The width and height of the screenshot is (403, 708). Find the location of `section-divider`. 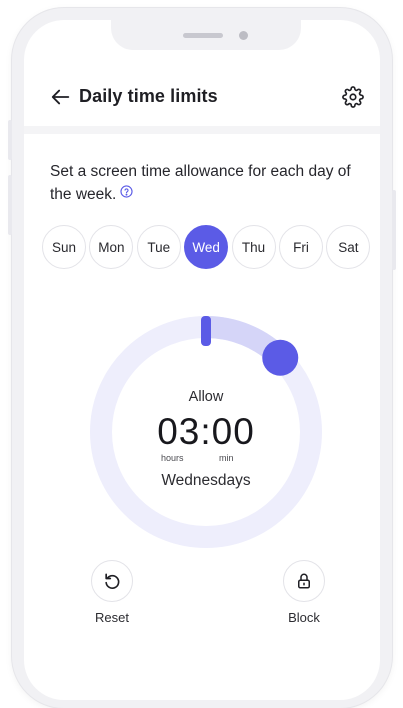

section-divider is located at coordinates (202, 130).